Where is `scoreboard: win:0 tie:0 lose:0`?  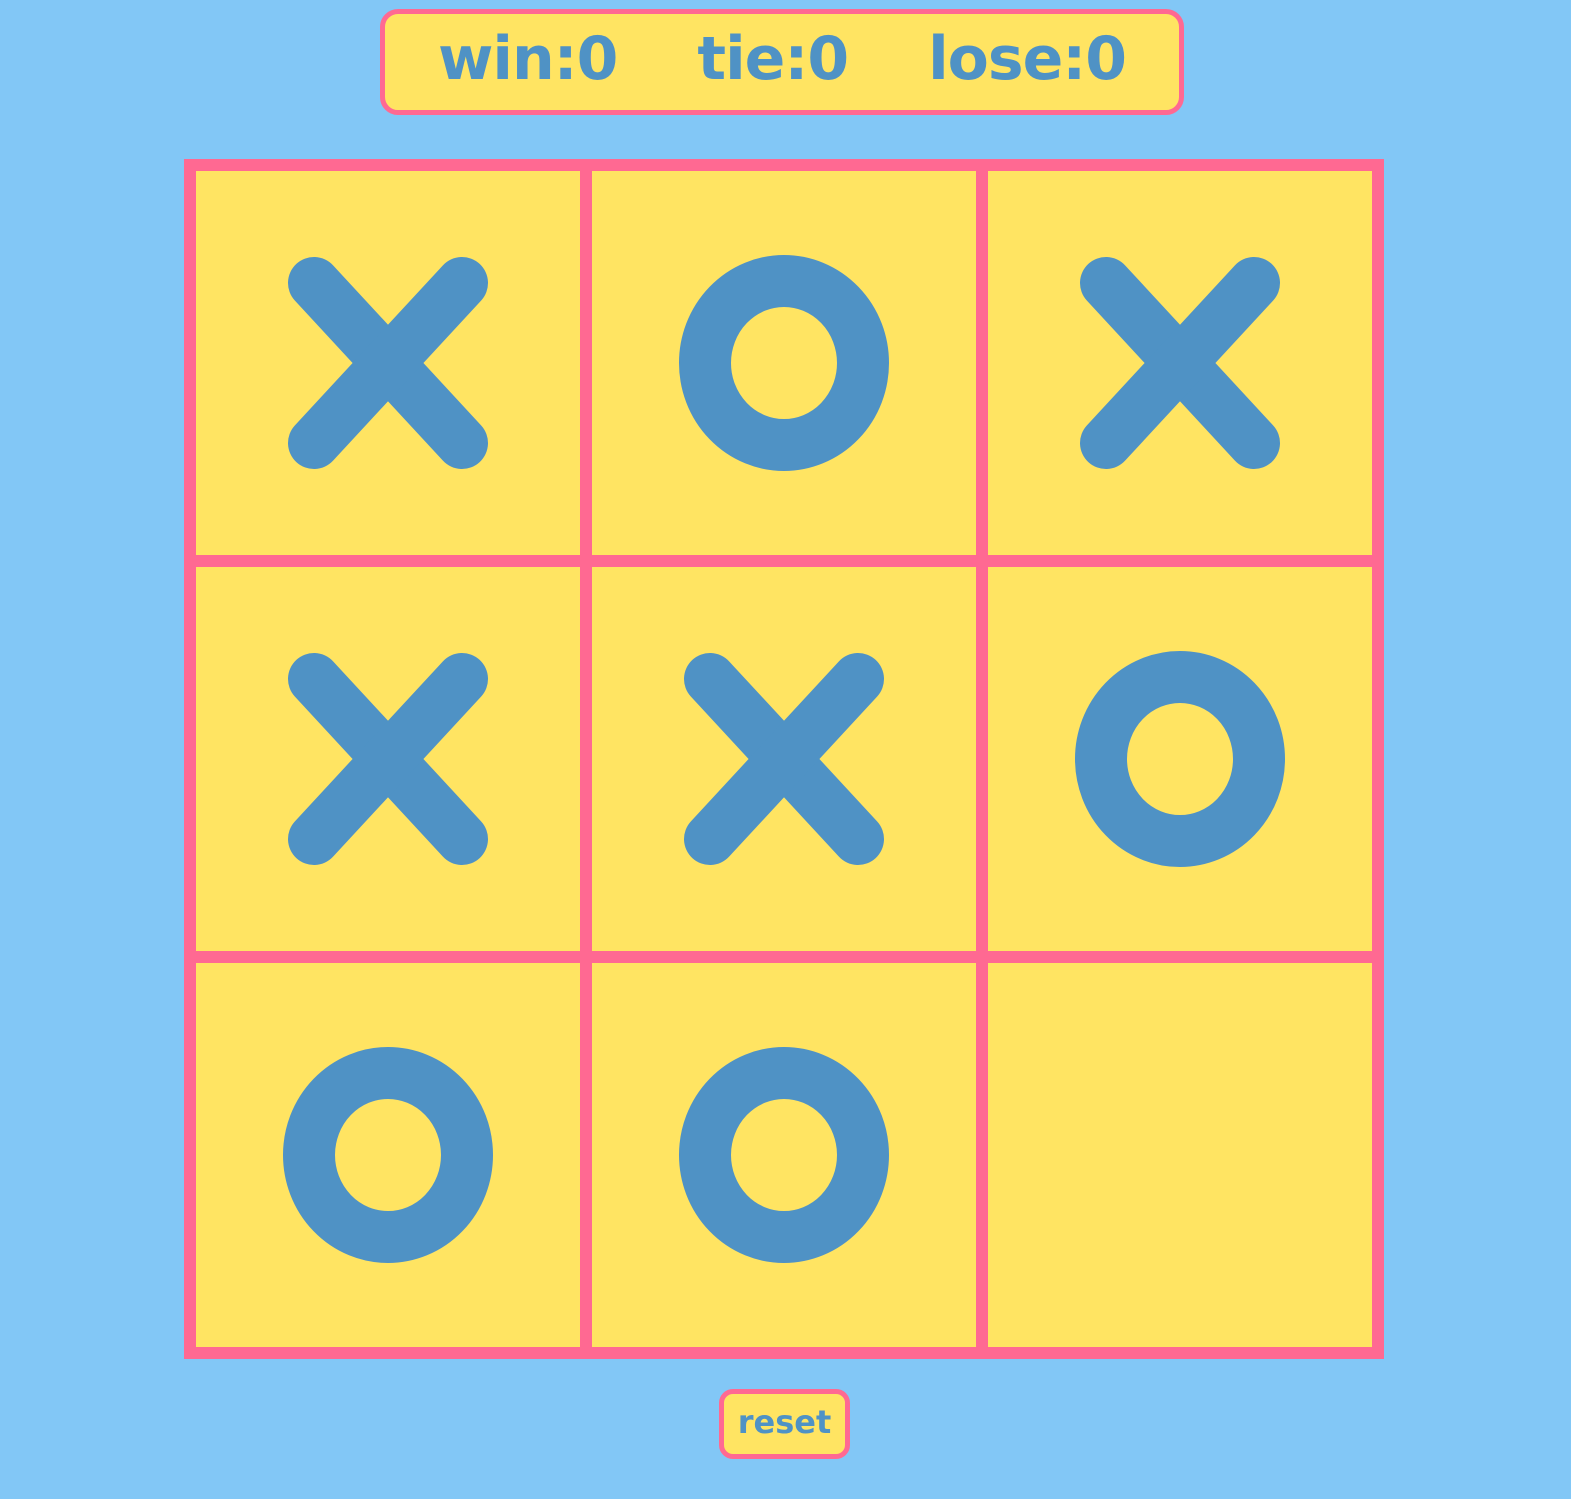 scoreboard: win:0 tie:0 lose:0 is located at coordinates (782, 62).